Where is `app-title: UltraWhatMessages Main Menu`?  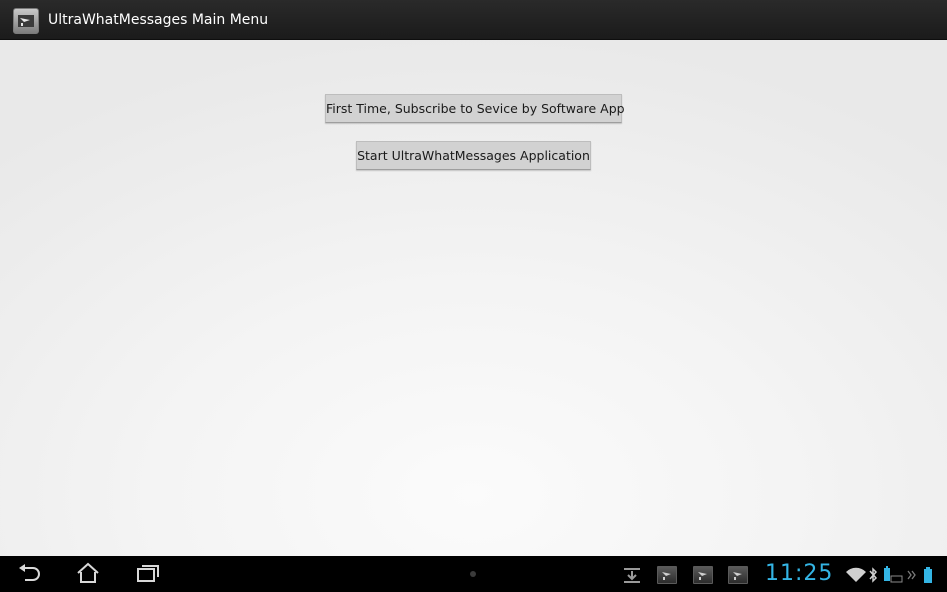
app-title: UltraWhatMessages Main Menu is located at coordinates (158, 20).